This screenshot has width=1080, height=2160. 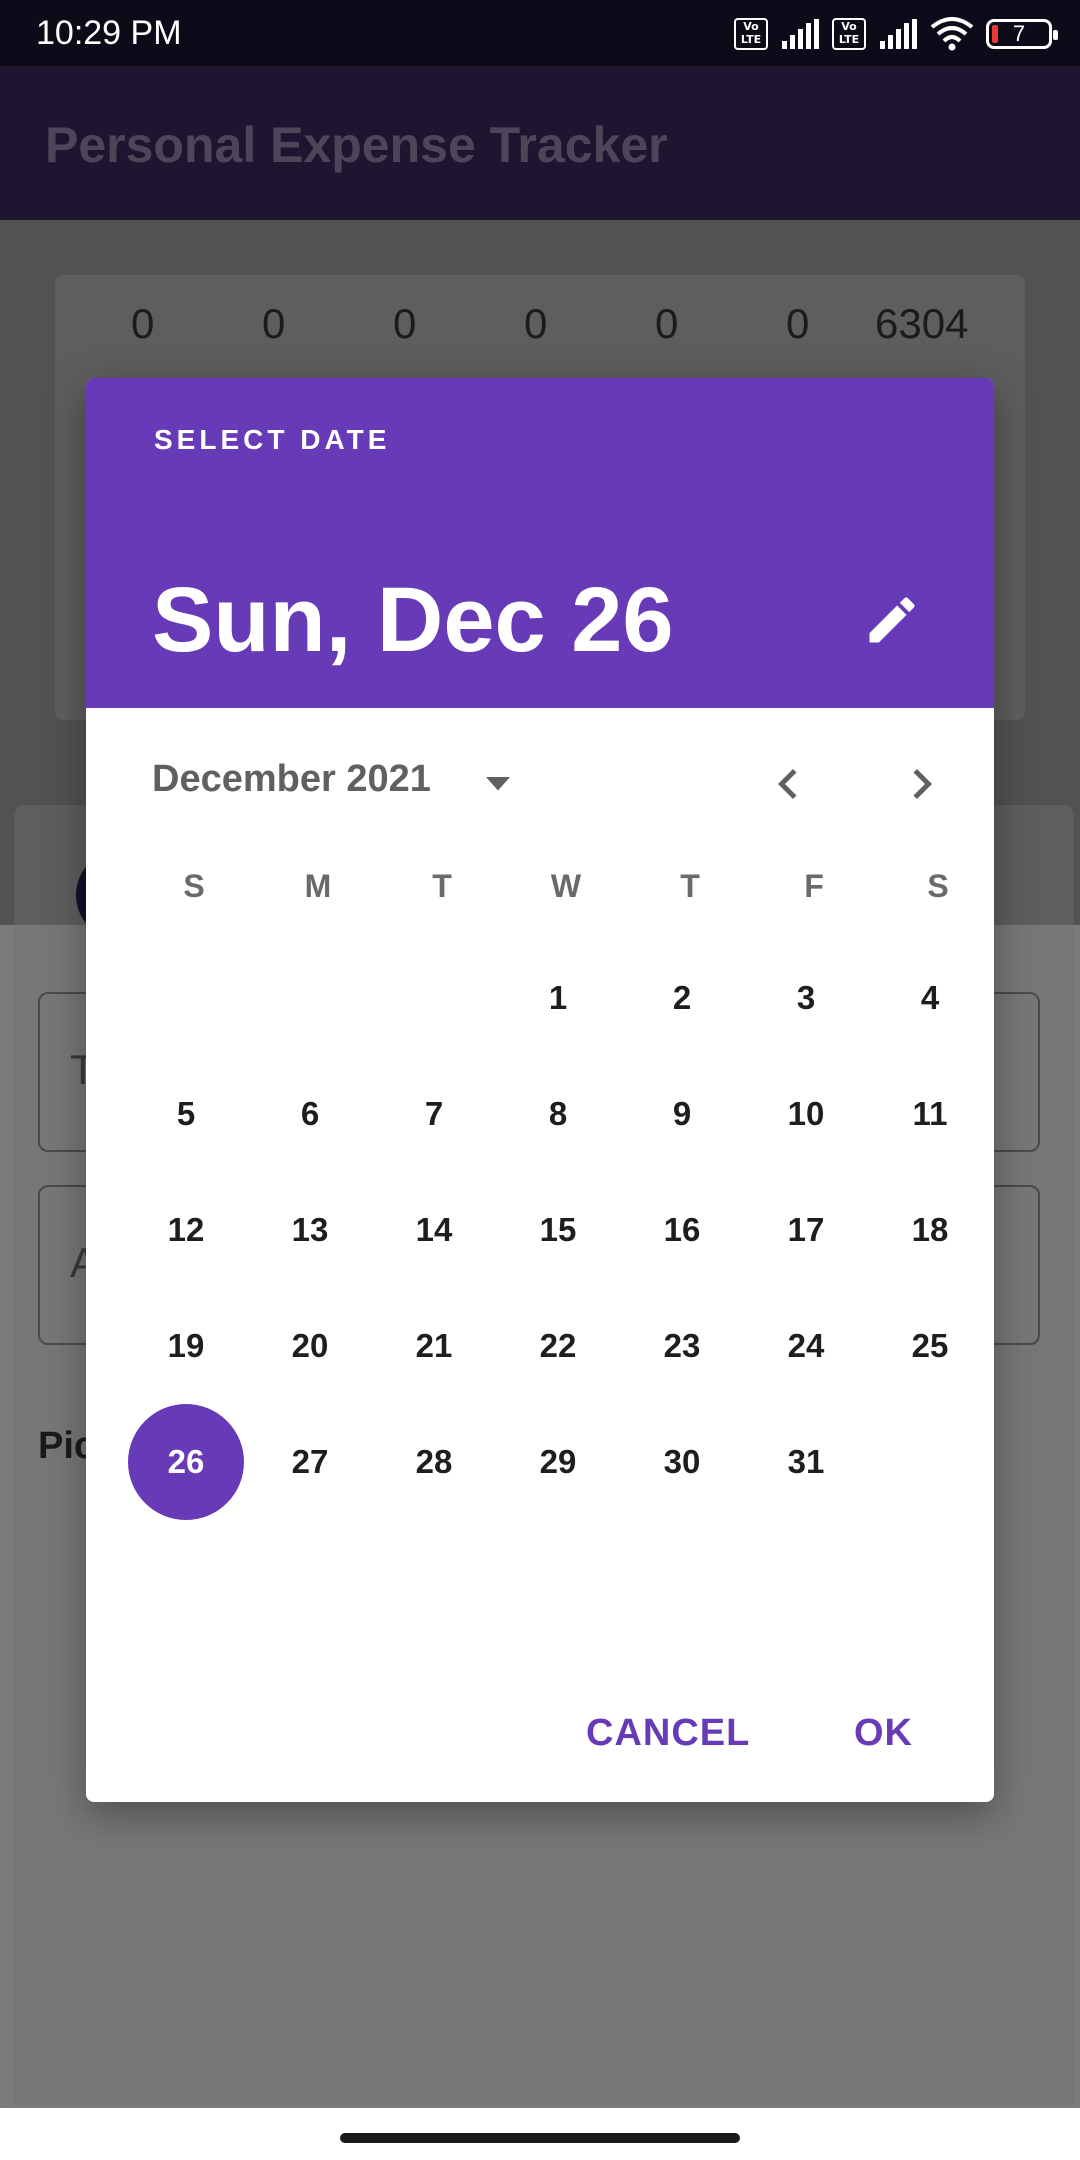 What do you see at coordinates (788, 784) in the screenshot?
I see `chevron-left-icon` at bounding box center [788, 784].